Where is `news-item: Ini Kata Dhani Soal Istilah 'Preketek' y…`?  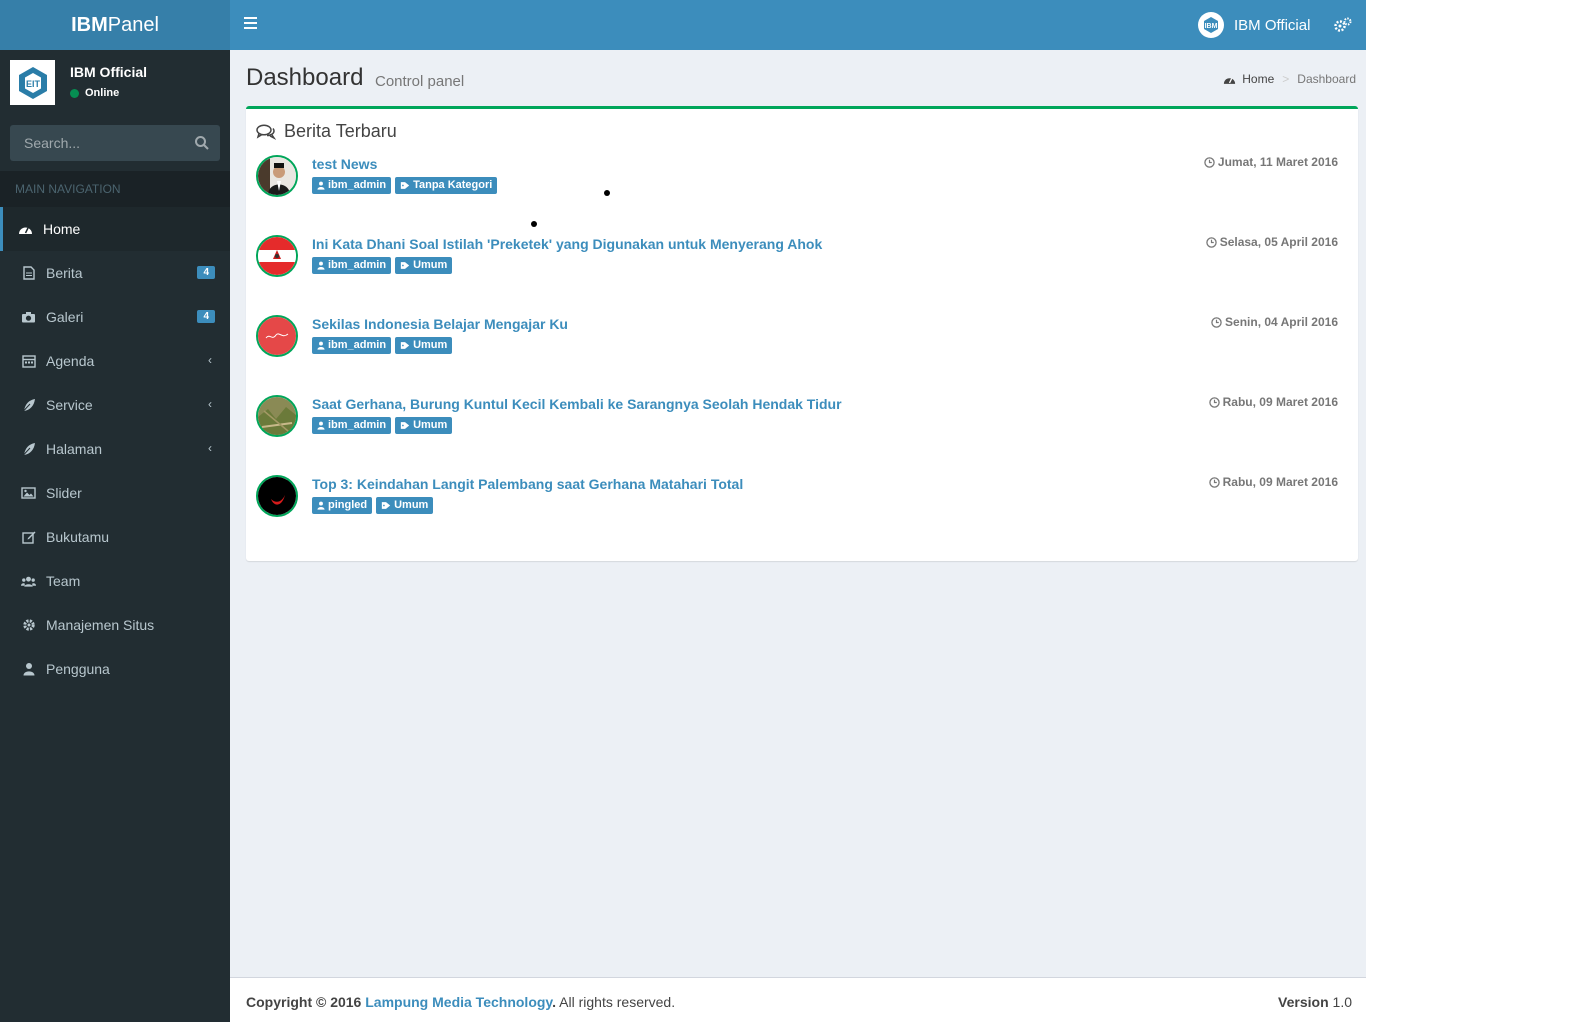
news-item: Ini Kata Dhani Soal Istilah 'Preketek' y… is located at coordinates (797, 263).